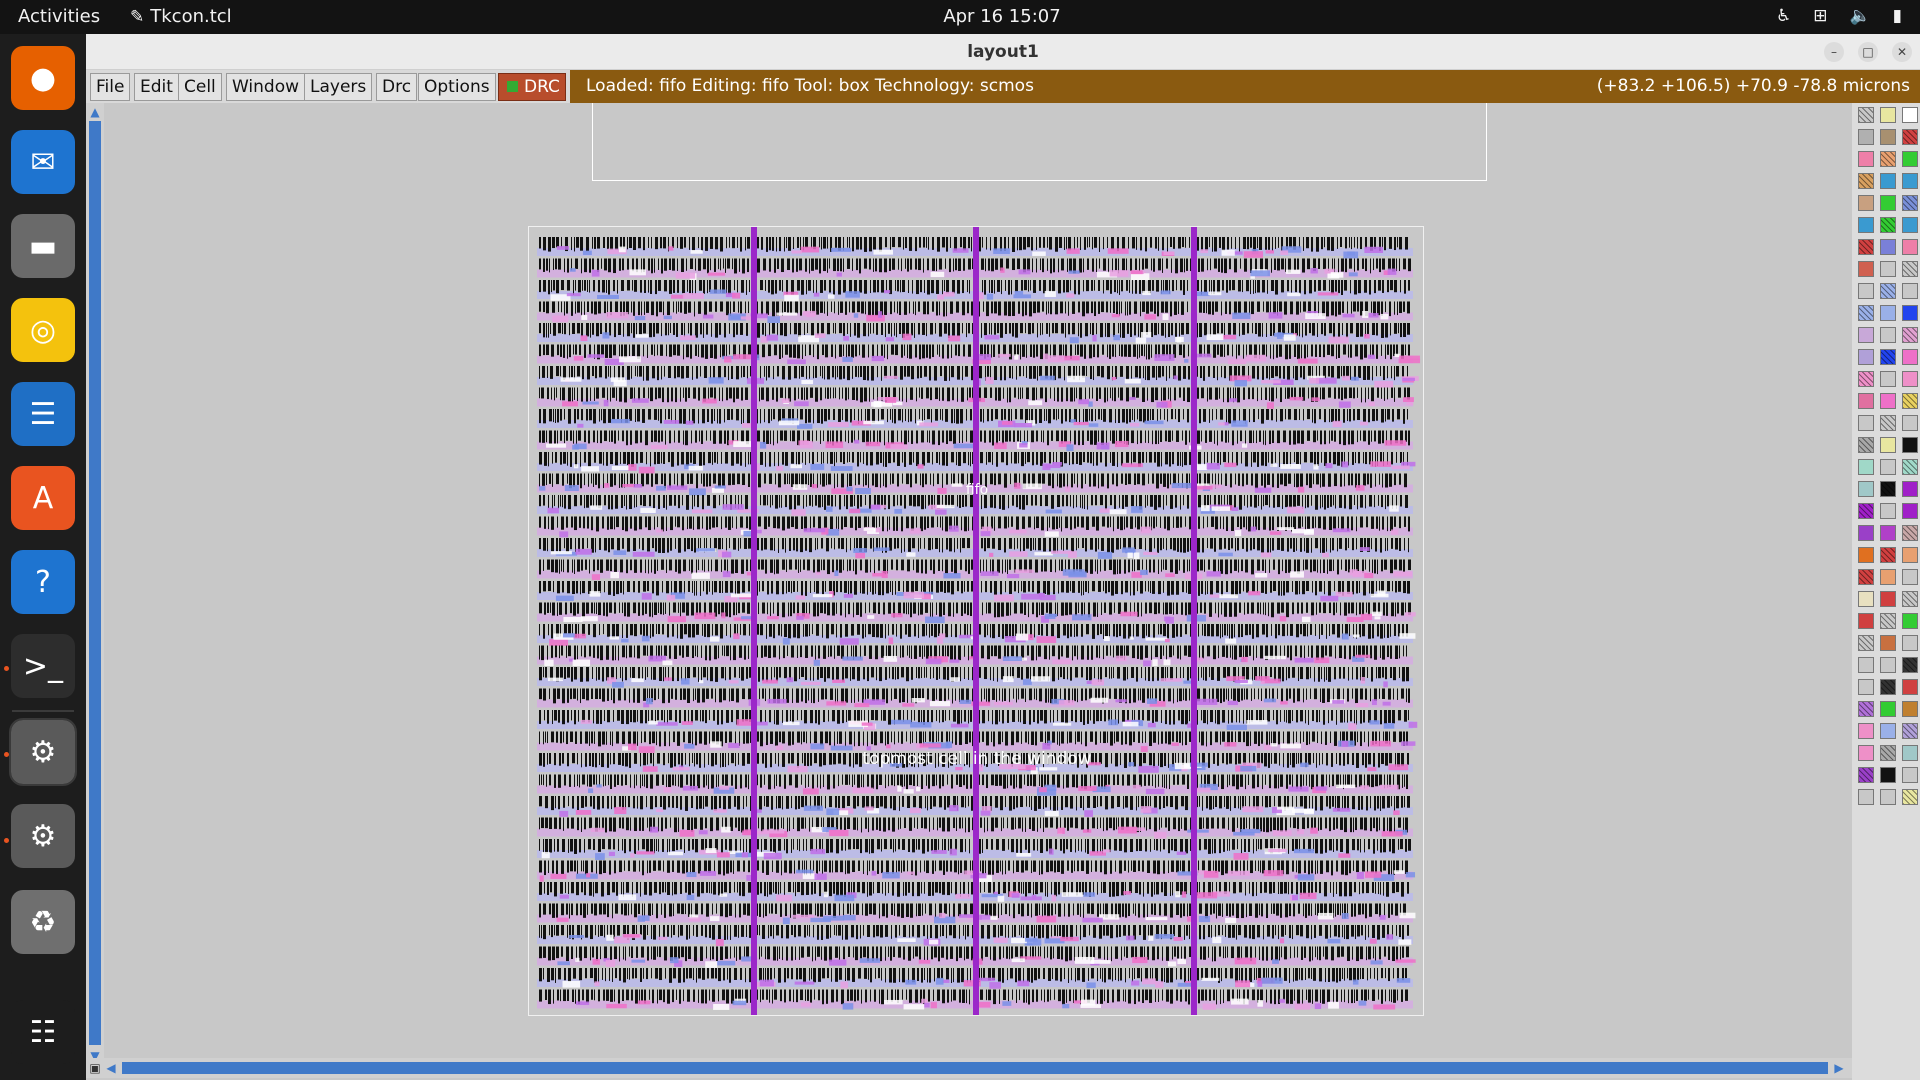 Image resolution: width=1920 pixels, height=1080 pixels. What do you see at coordinates (95, 1068) in the screenshot?
I see `zoom-box-icon: ▣` at bounding box center [95, 1068].